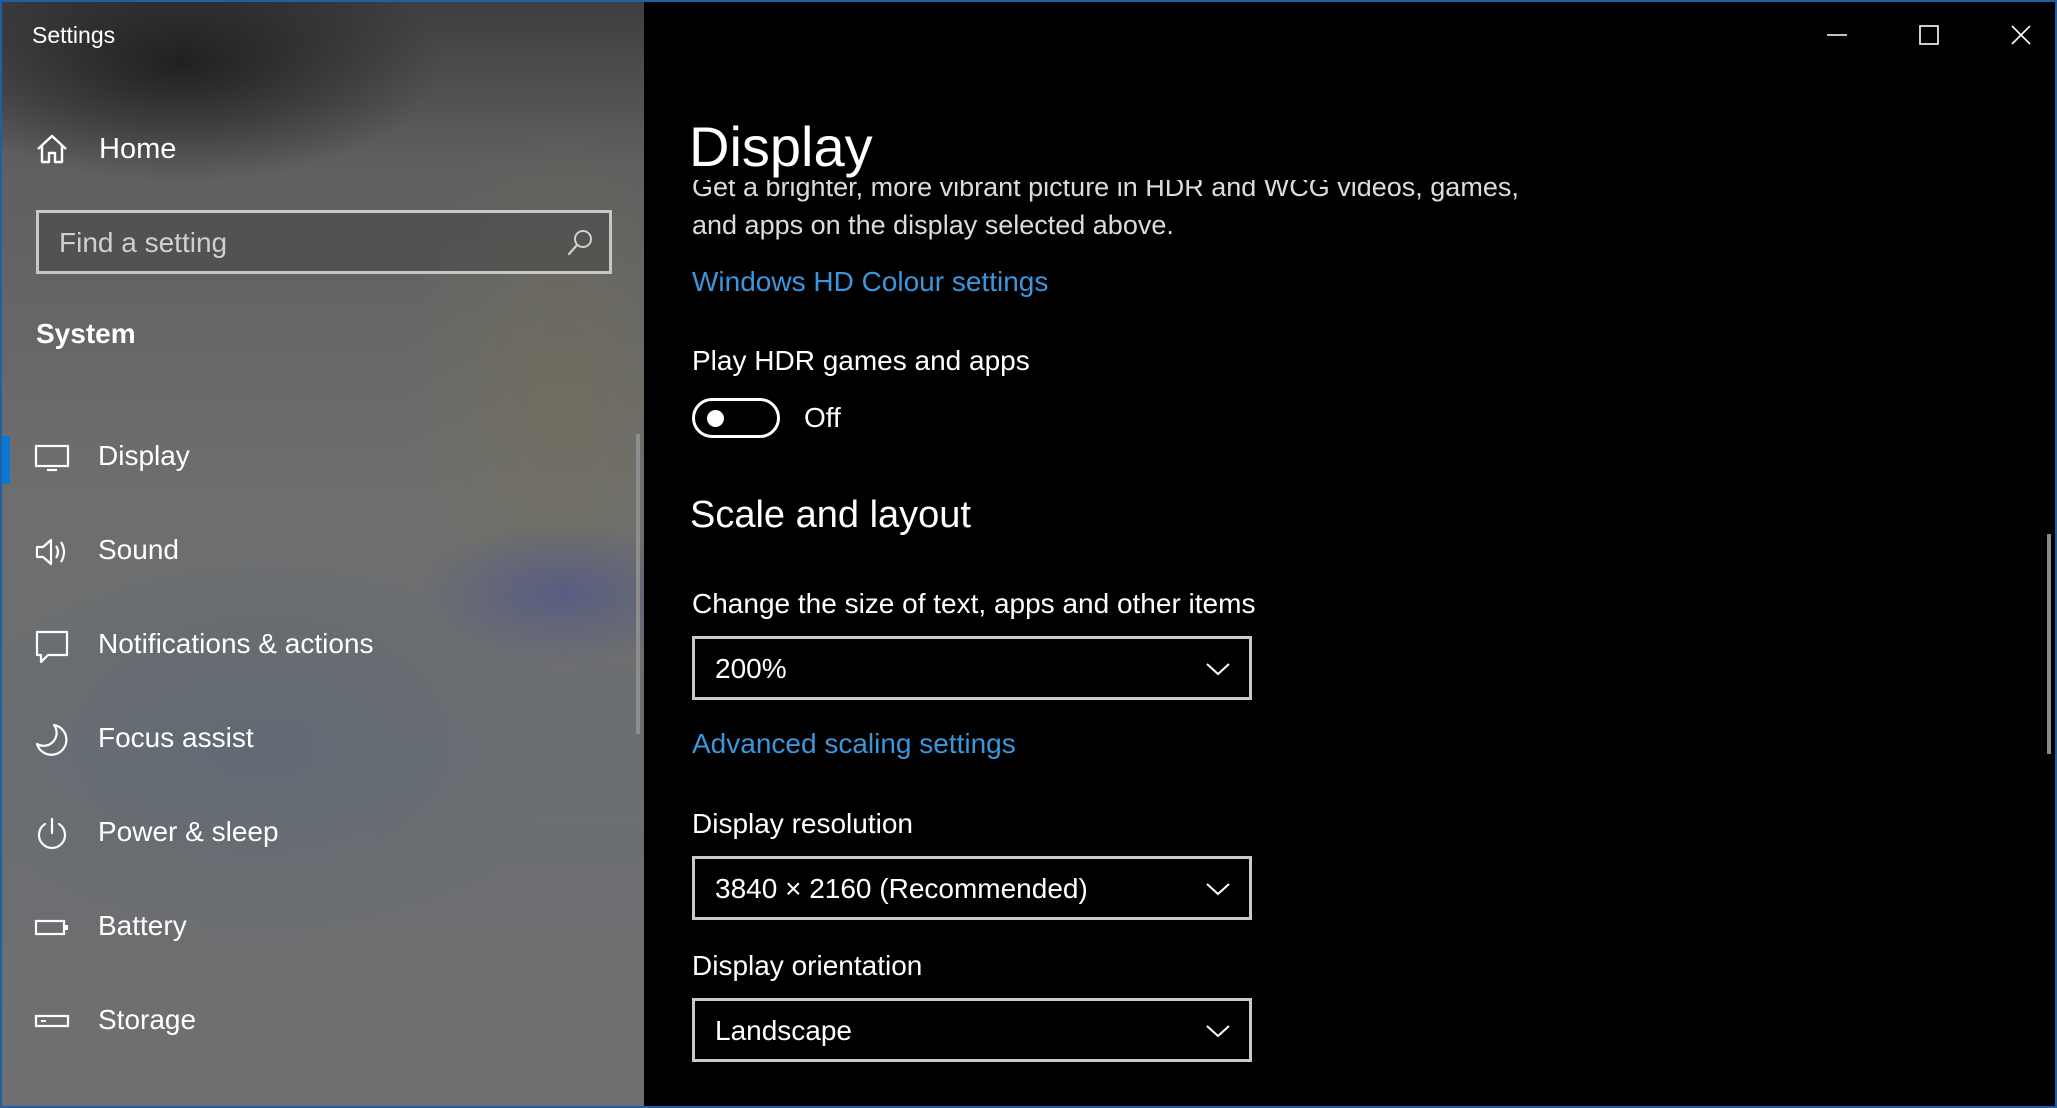 The image size is (2057, 1108). I want to click on close-icon, so click(2021, 35).